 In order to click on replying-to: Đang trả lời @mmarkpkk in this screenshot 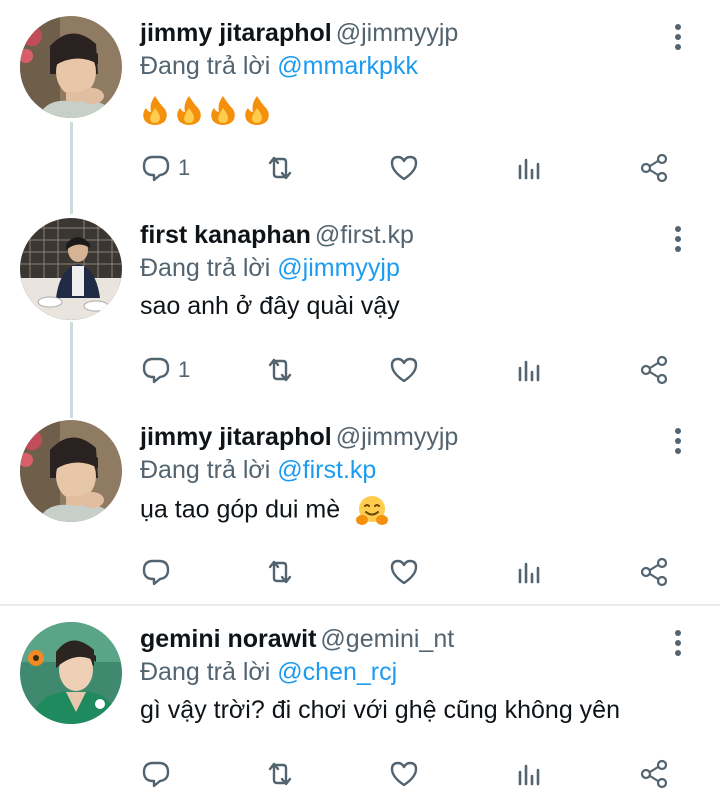, I will do `click(279, 66)`.